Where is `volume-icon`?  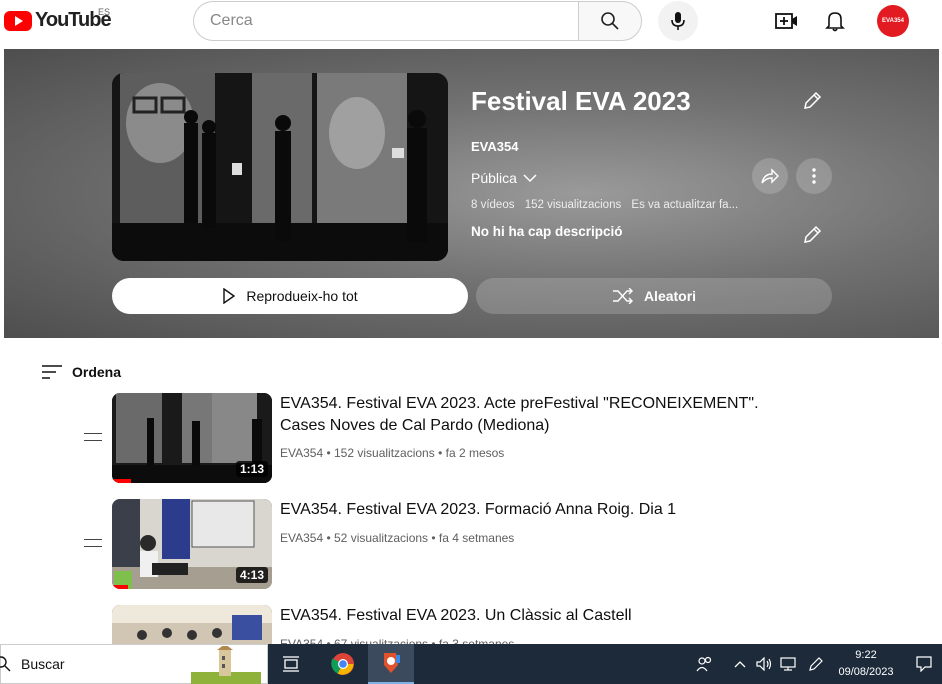 volume-icon is located at coordinates (764, 664).